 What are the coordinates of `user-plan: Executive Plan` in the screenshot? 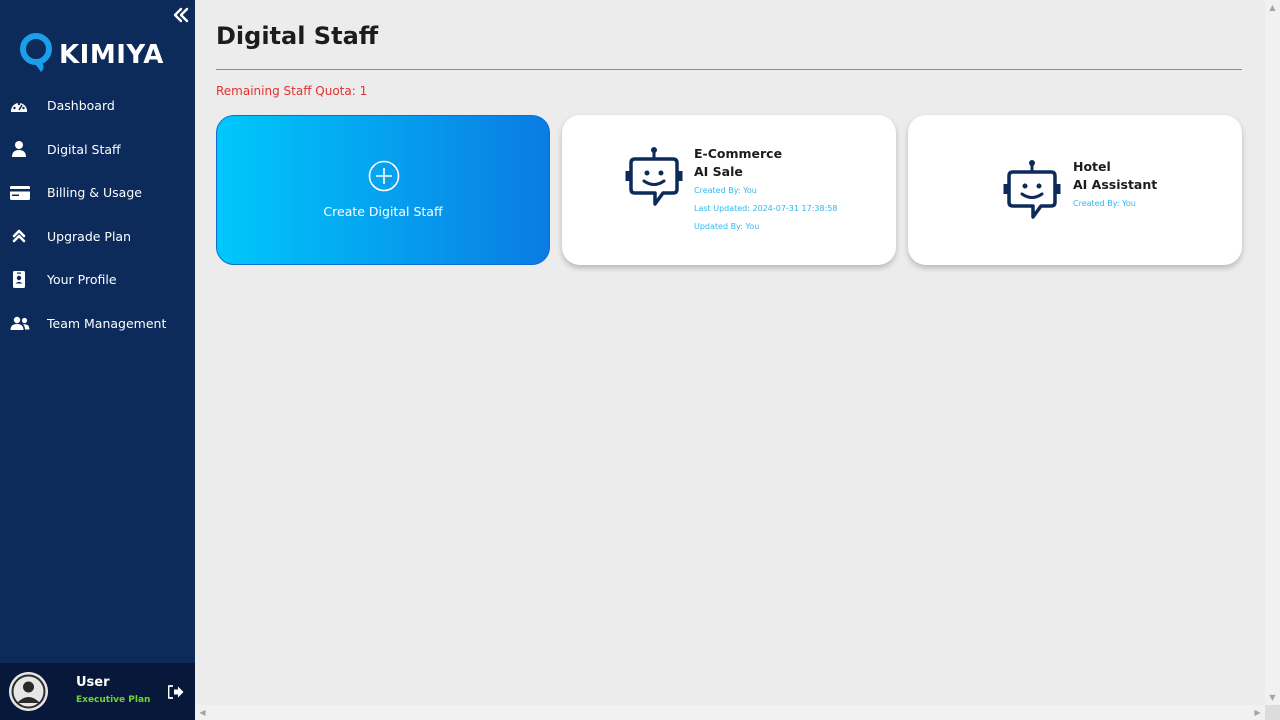 It's located at (113, 700).